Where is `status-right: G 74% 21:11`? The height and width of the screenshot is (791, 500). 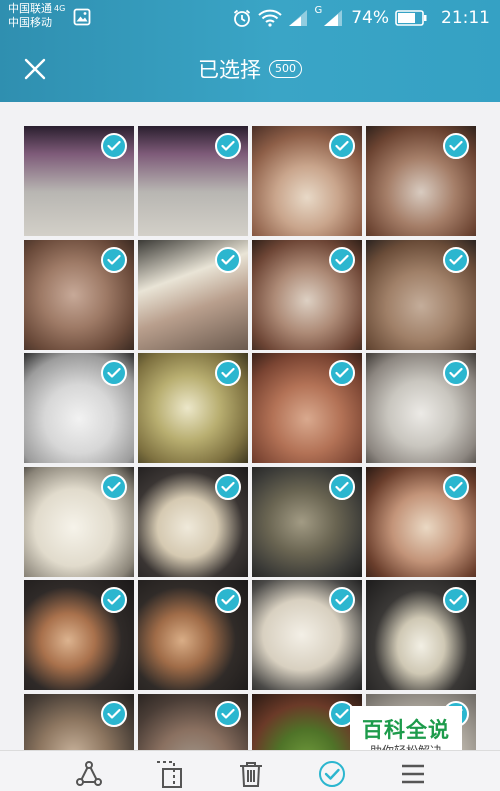
status-right: G 74% 21:11 is located at coordinates (361, 18).